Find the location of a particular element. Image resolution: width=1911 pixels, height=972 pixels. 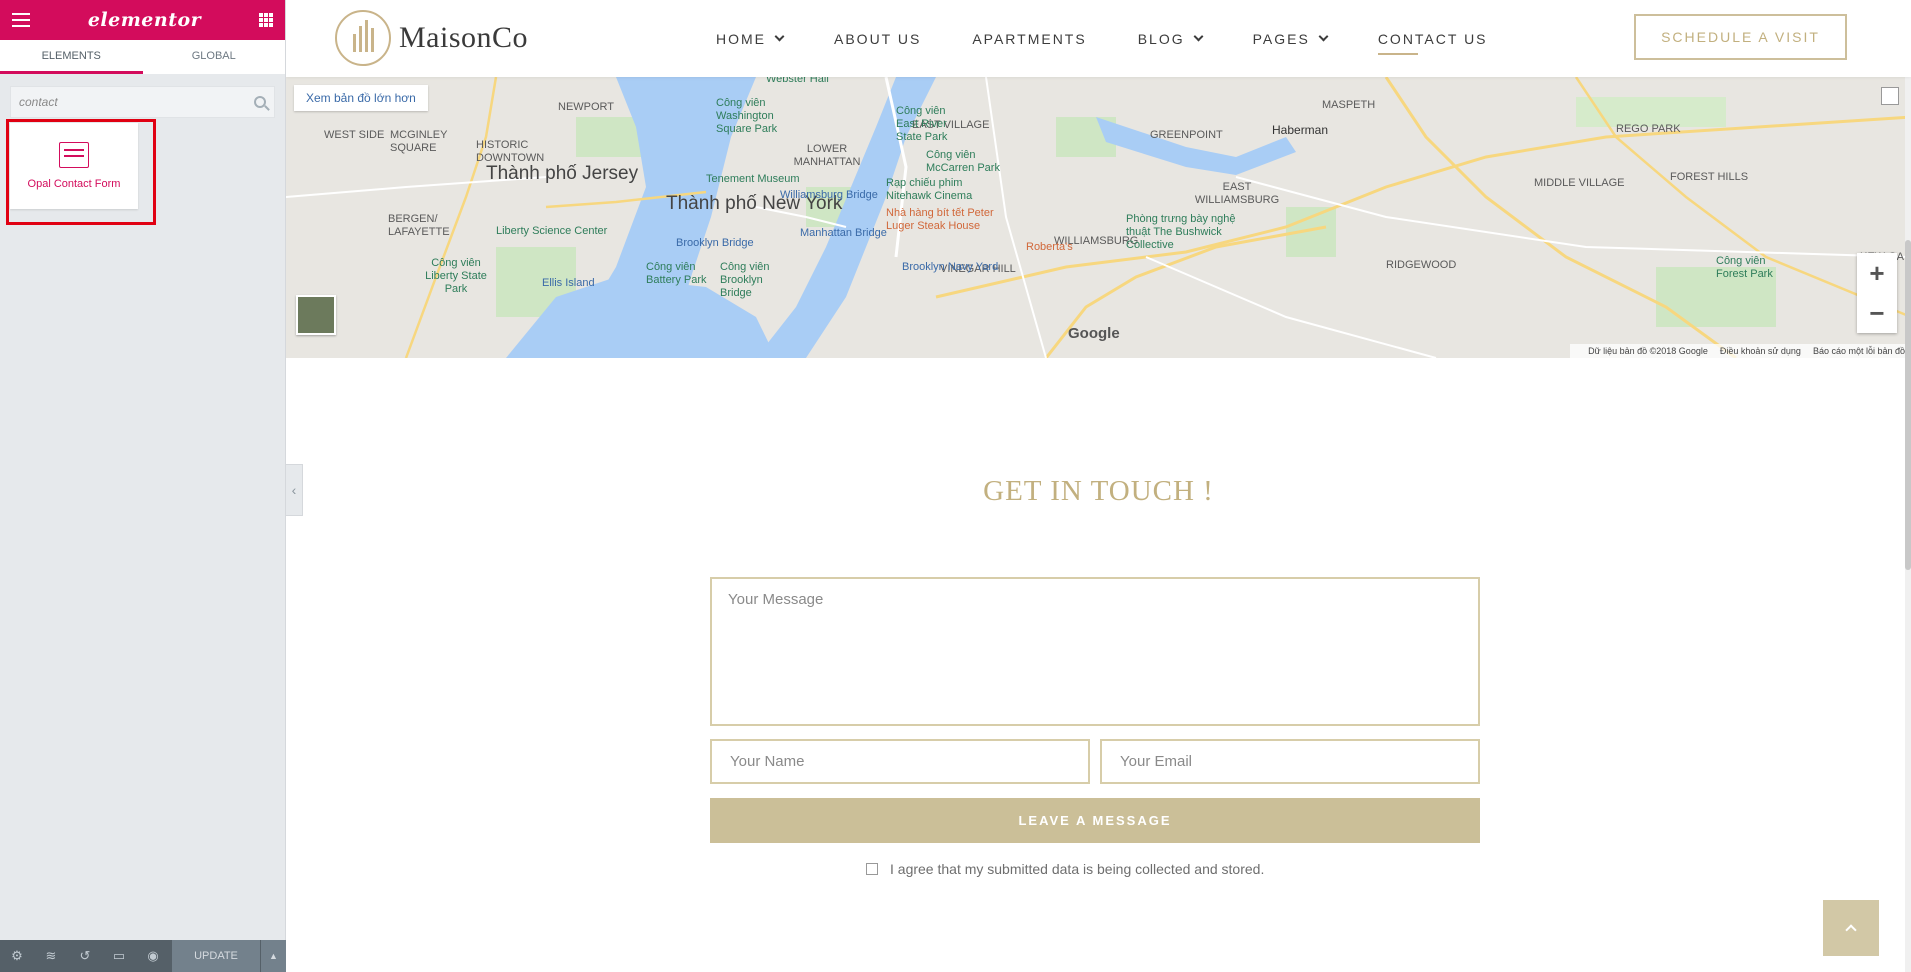

fullscreen-icon is located at coordinates (1890, 96).